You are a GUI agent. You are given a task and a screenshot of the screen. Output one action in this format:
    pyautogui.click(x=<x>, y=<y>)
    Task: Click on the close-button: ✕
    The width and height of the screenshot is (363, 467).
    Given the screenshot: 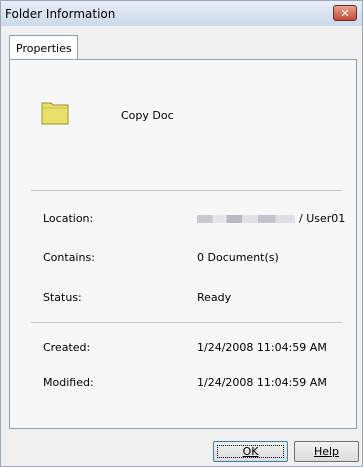 What is the action you would take?
    pyautogui.click(x=345, y=13)
    